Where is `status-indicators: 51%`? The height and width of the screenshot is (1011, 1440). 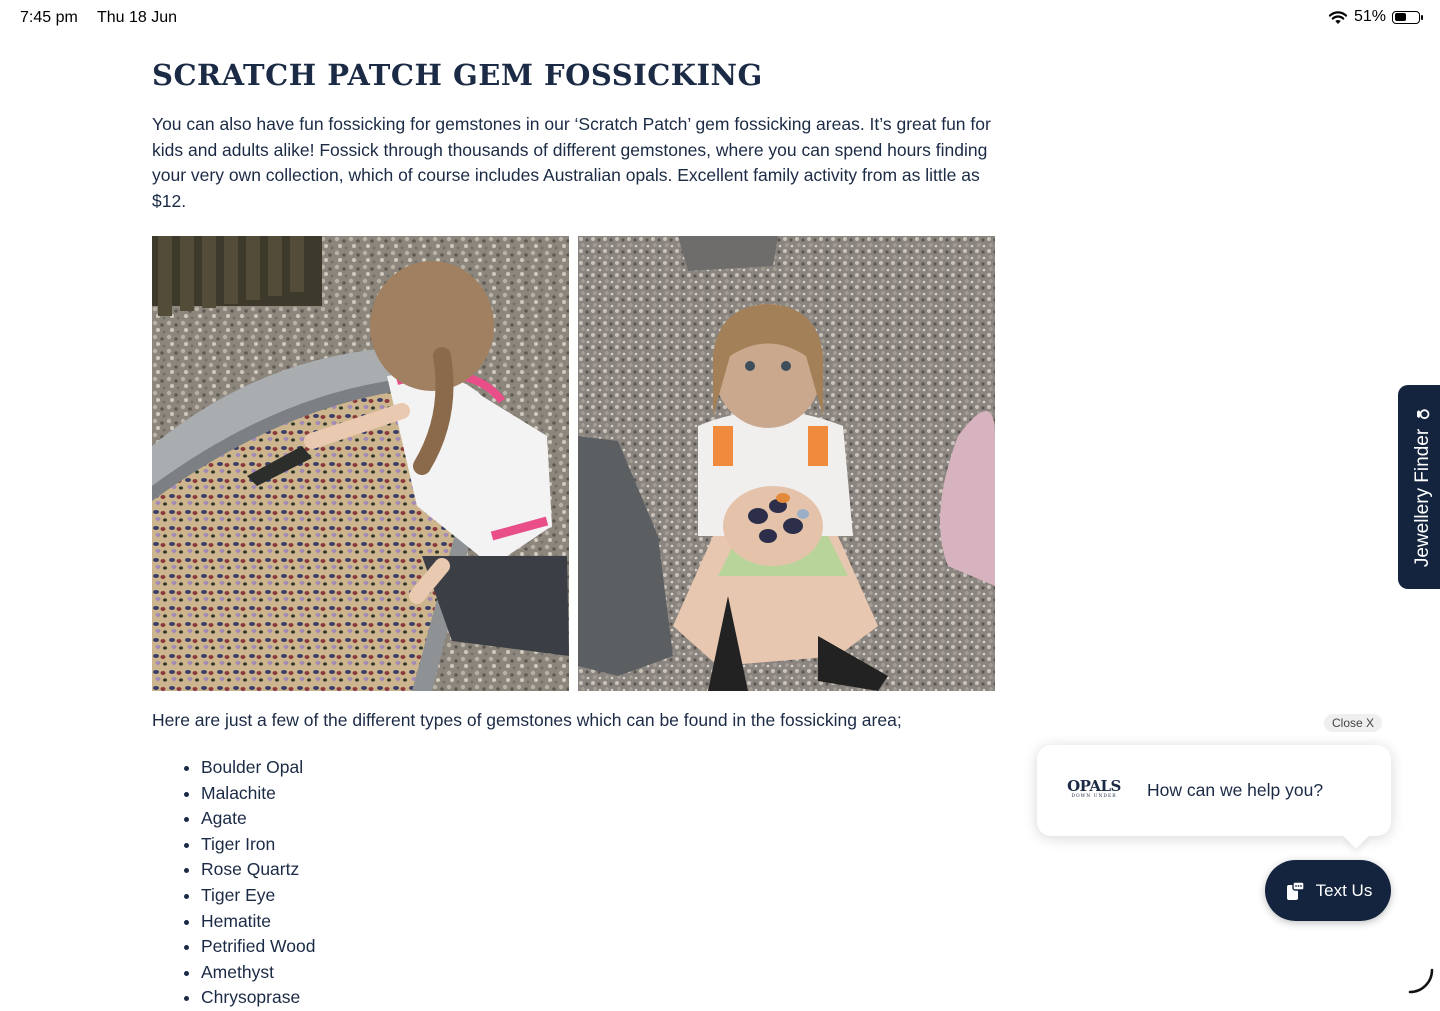
status-indicators: 51% is located at coordinates (1375, 17).